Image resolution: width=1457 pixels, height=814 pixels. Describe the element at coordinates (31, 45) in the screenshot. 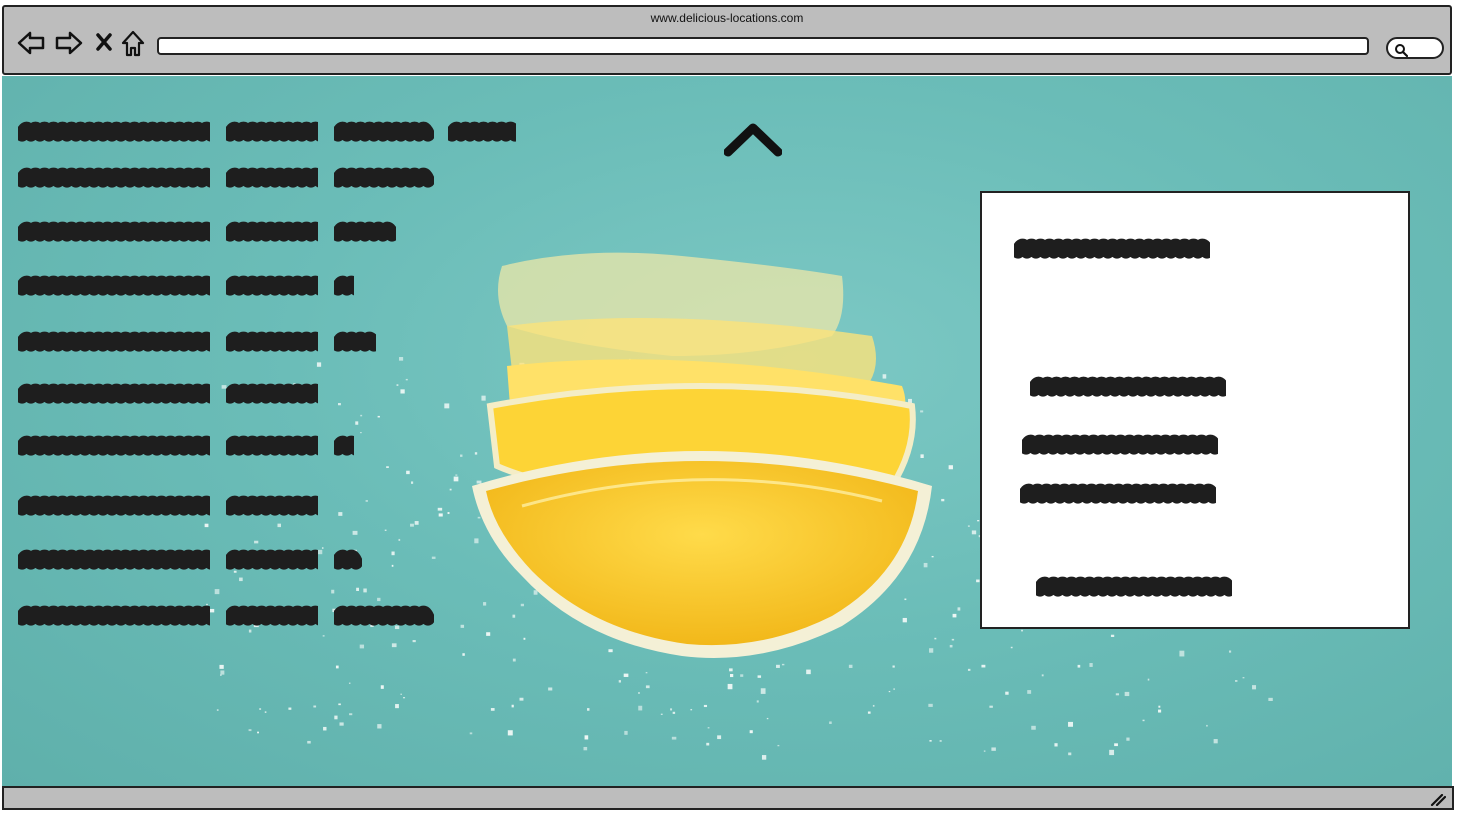

I see `back-arrow-icon` at that location.